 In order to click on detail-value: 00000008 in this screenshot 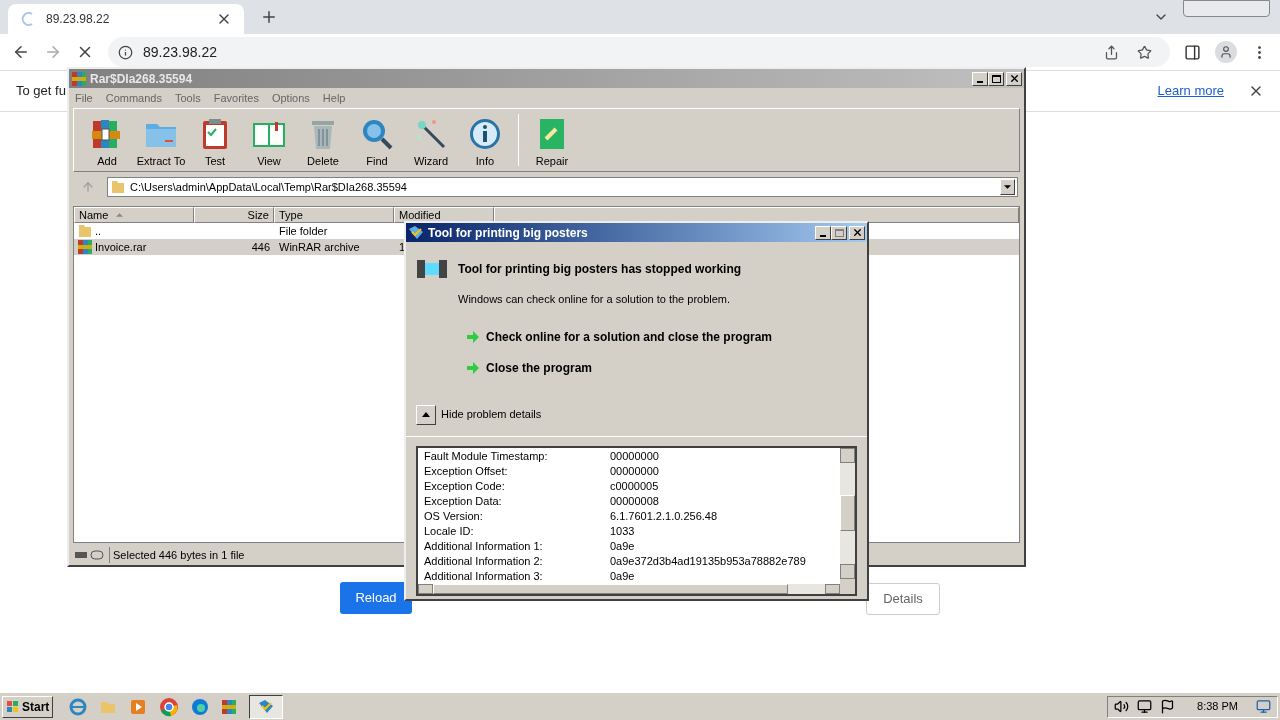, I will do `click(634, 501)`.